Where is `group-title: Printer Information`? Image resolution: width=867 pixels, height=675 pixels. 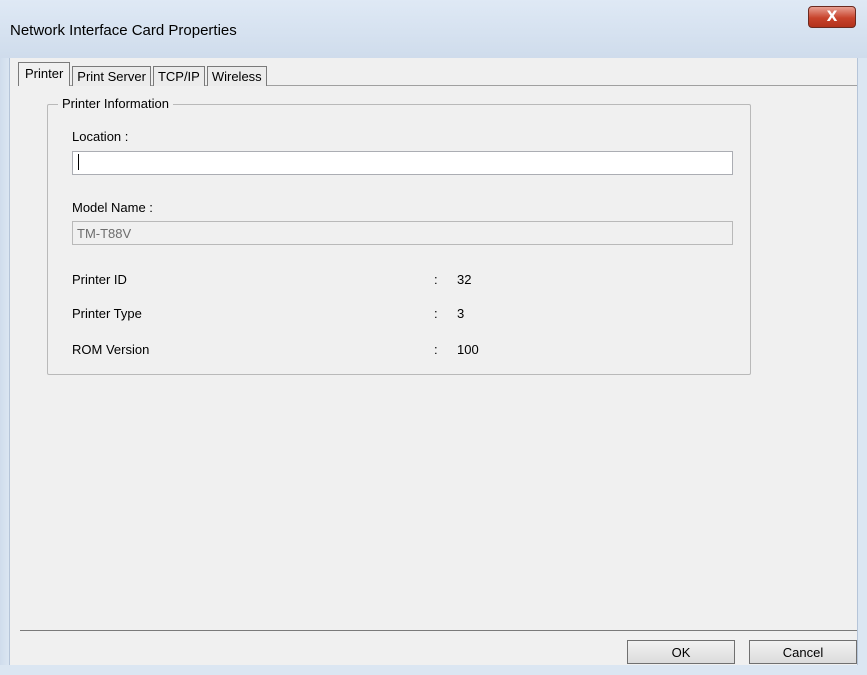
group-title: Printer Information is located at coordinates (115, 103).